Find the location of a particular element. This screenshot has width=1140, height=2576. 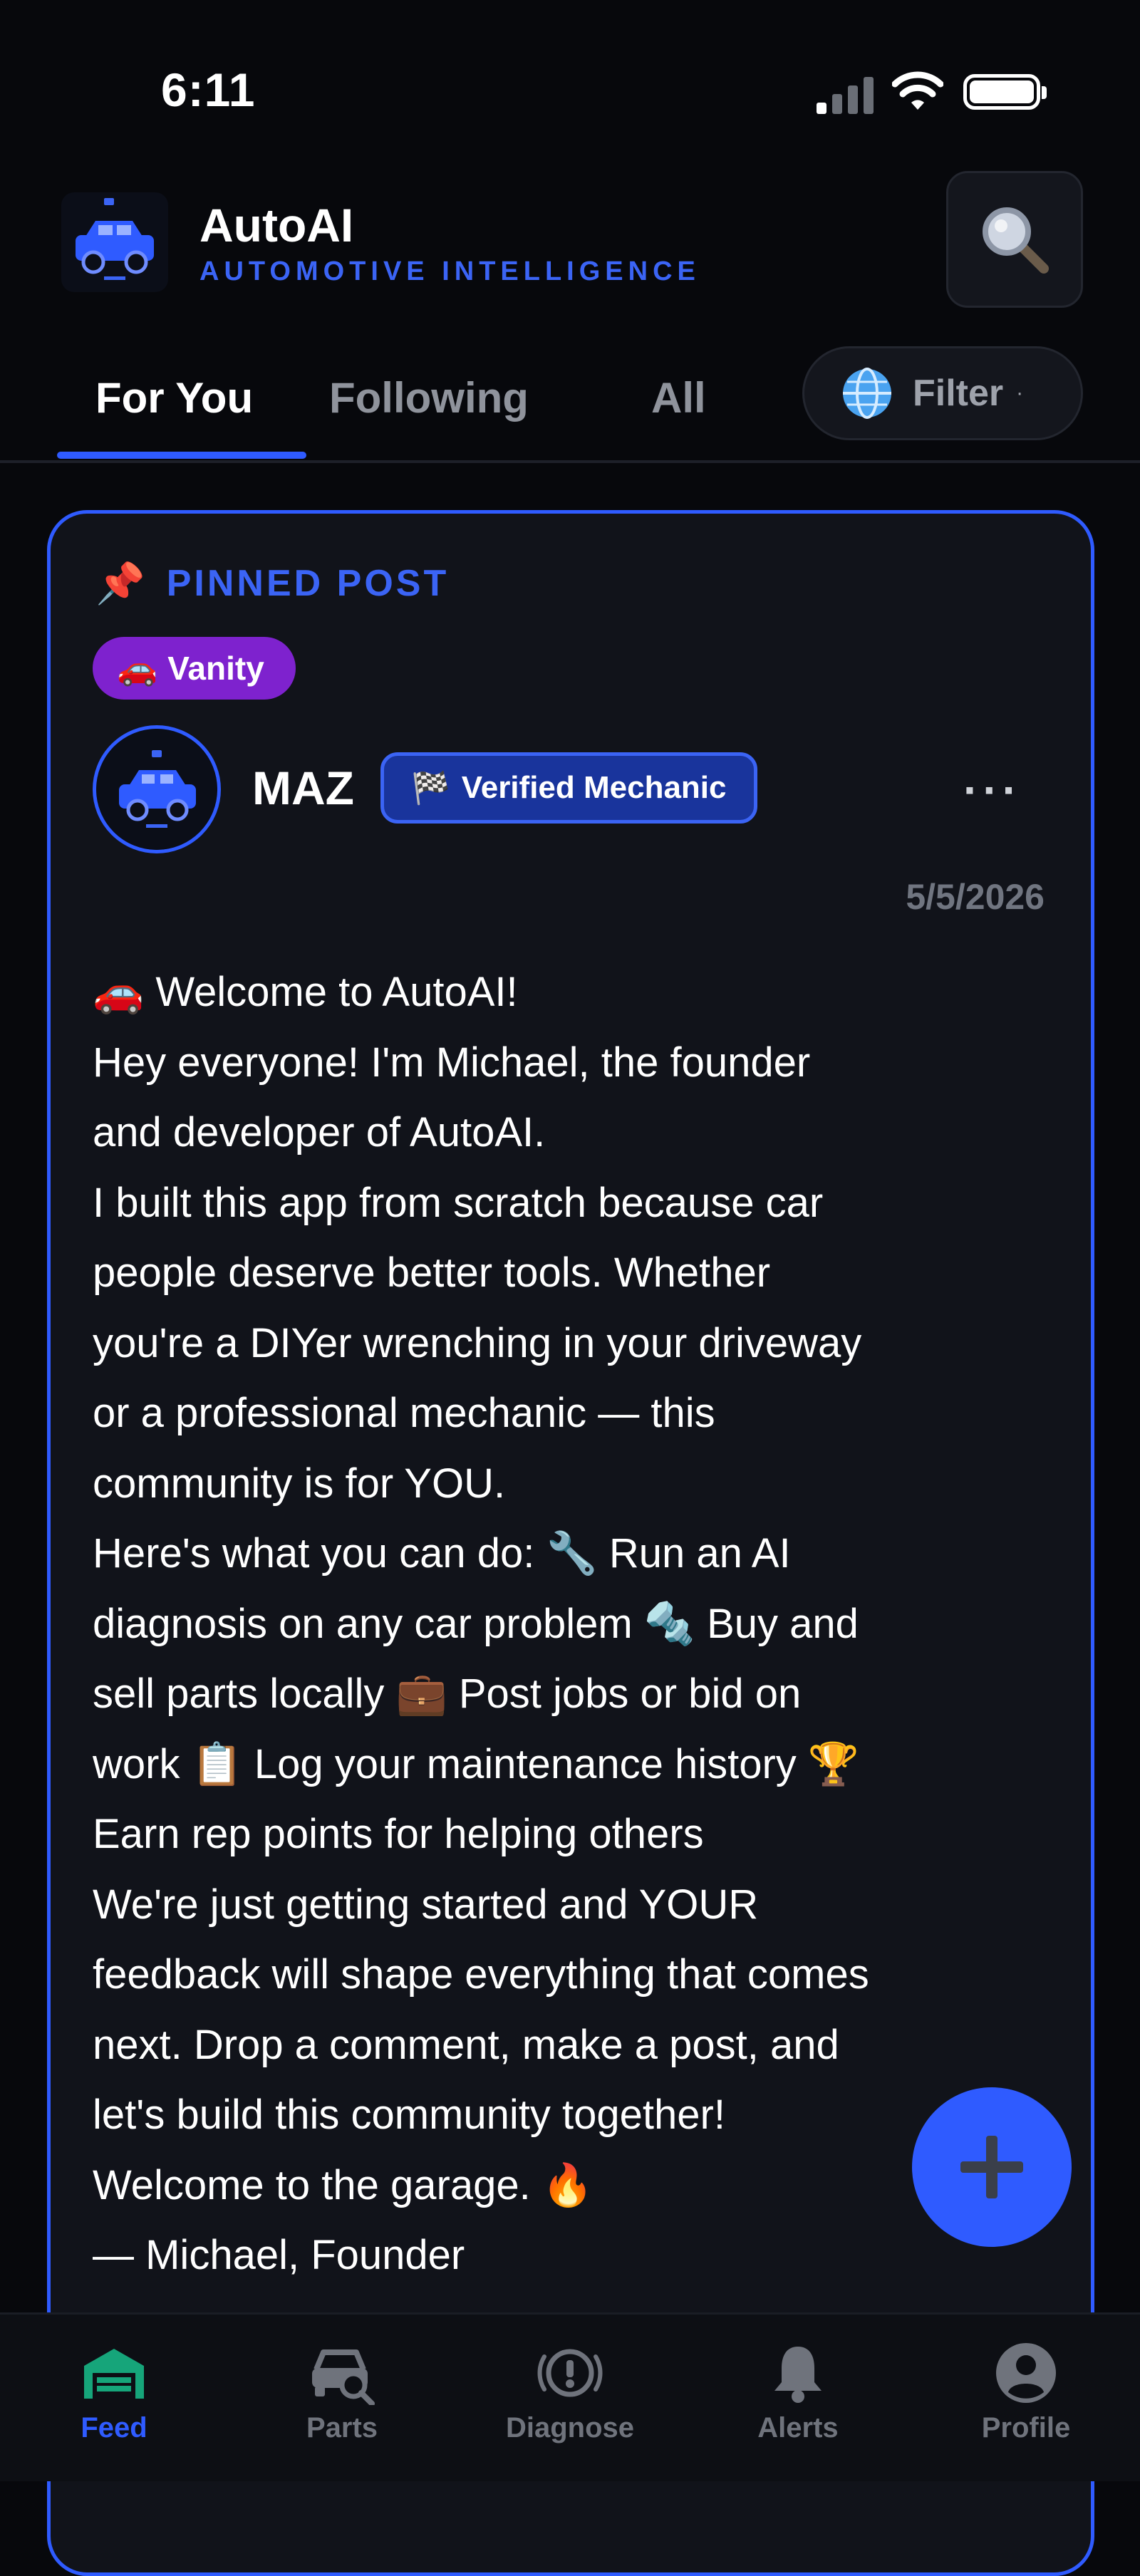

post-line: community is for YOU. is located at coordinates (299, 1483).